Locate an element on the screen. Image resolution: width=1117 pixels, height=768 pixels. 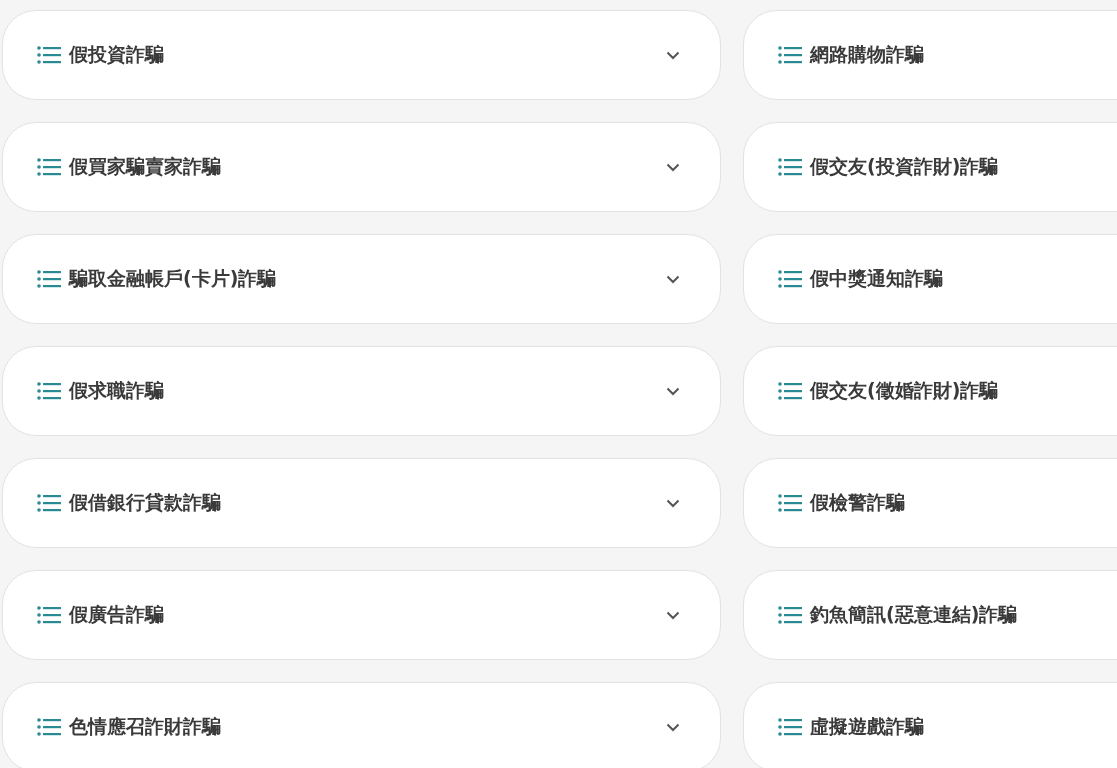
accordion-header: 假投資詐騙 is located at coordinates (361, 55).